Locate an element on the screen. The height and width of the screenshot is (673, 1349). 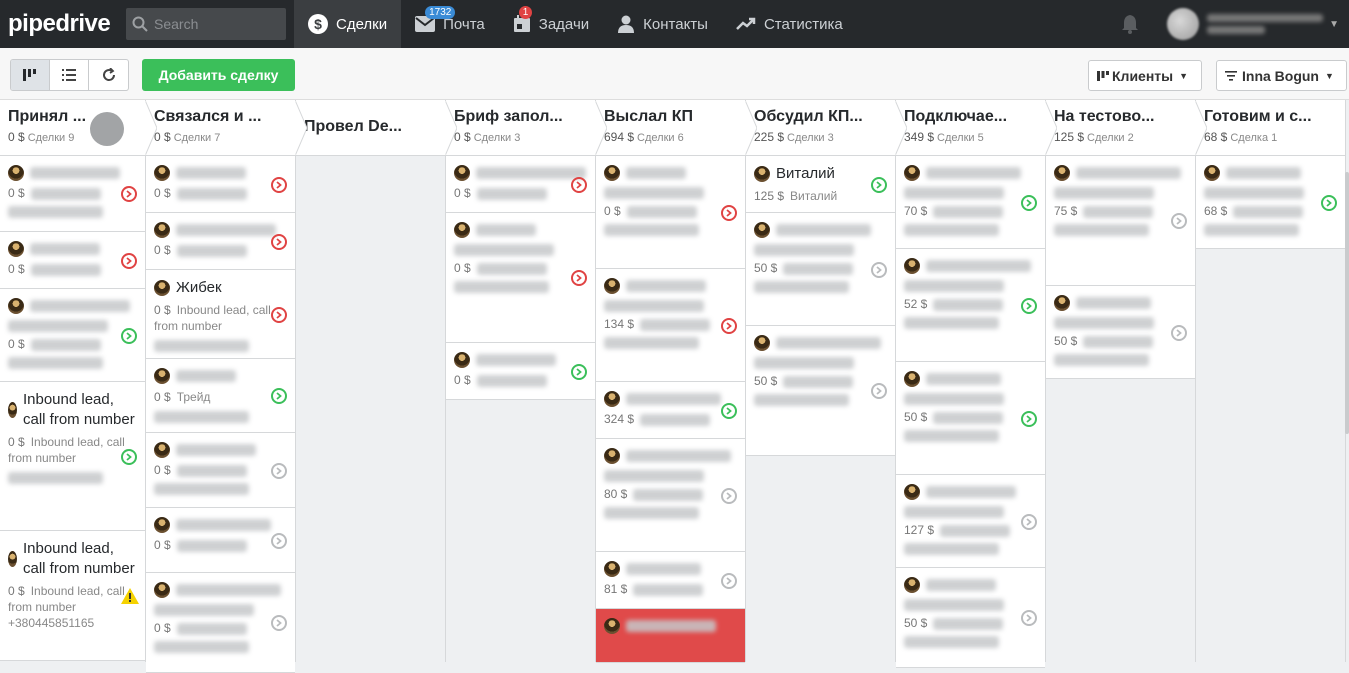
deal-card: 81 $ is located at coordinates (670, 580).